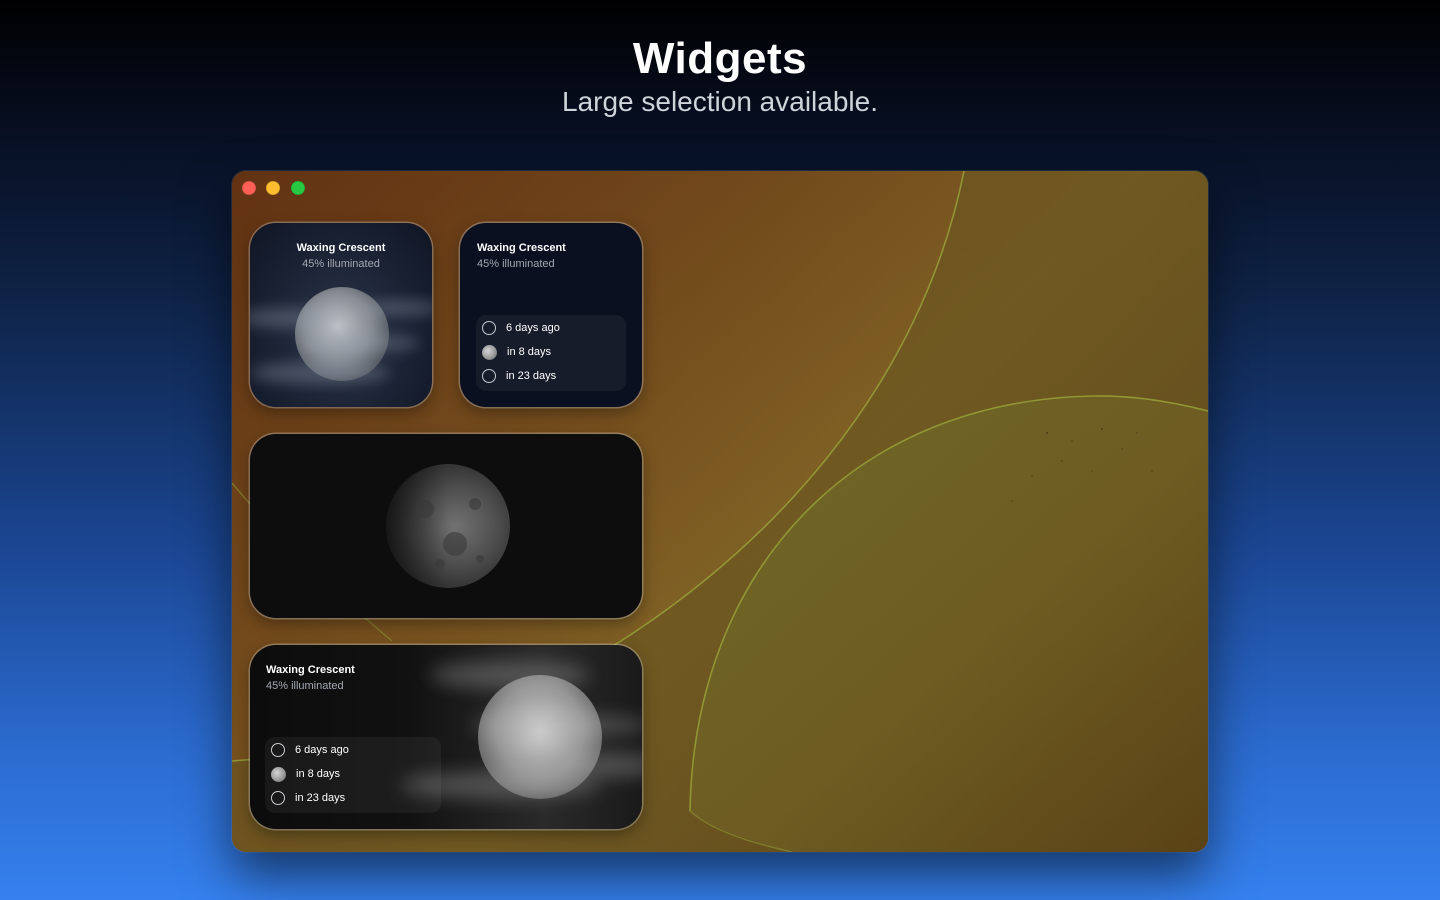 Image resolution: width=1440 pixels, height=900 pixels. I want to click on medium-moon-widget, so click(446, 526).